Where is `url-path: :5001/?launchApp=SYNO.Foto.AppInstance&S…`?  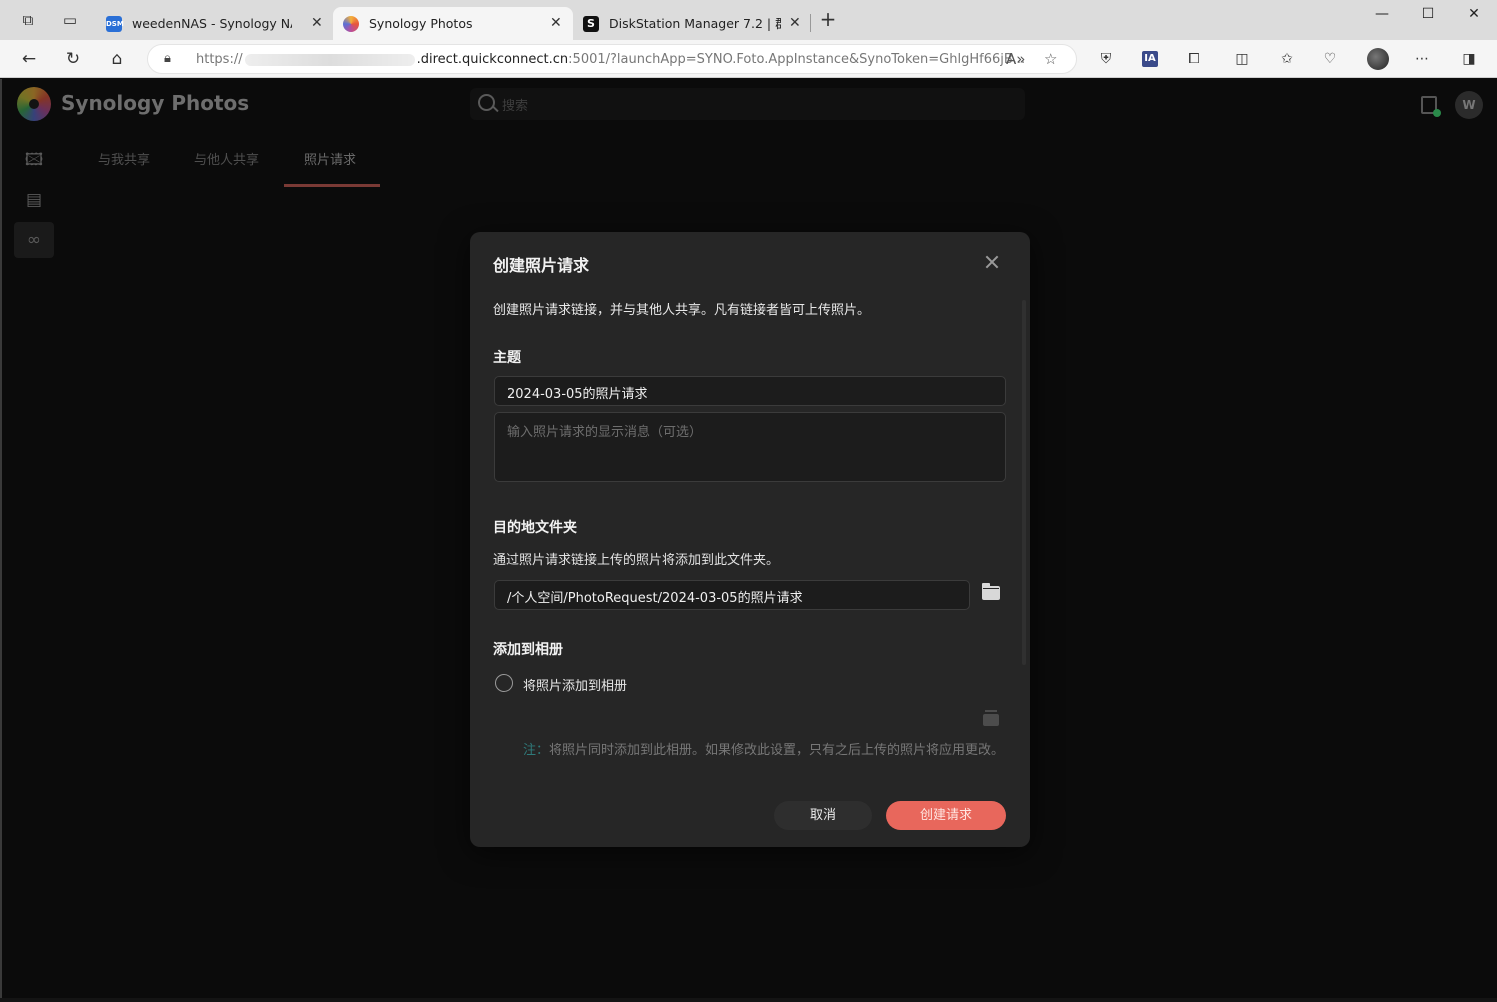
url-path: :5001/?launchApp=SYNO.Foto.AppInstance&S… is located at coordinates (797, 59).